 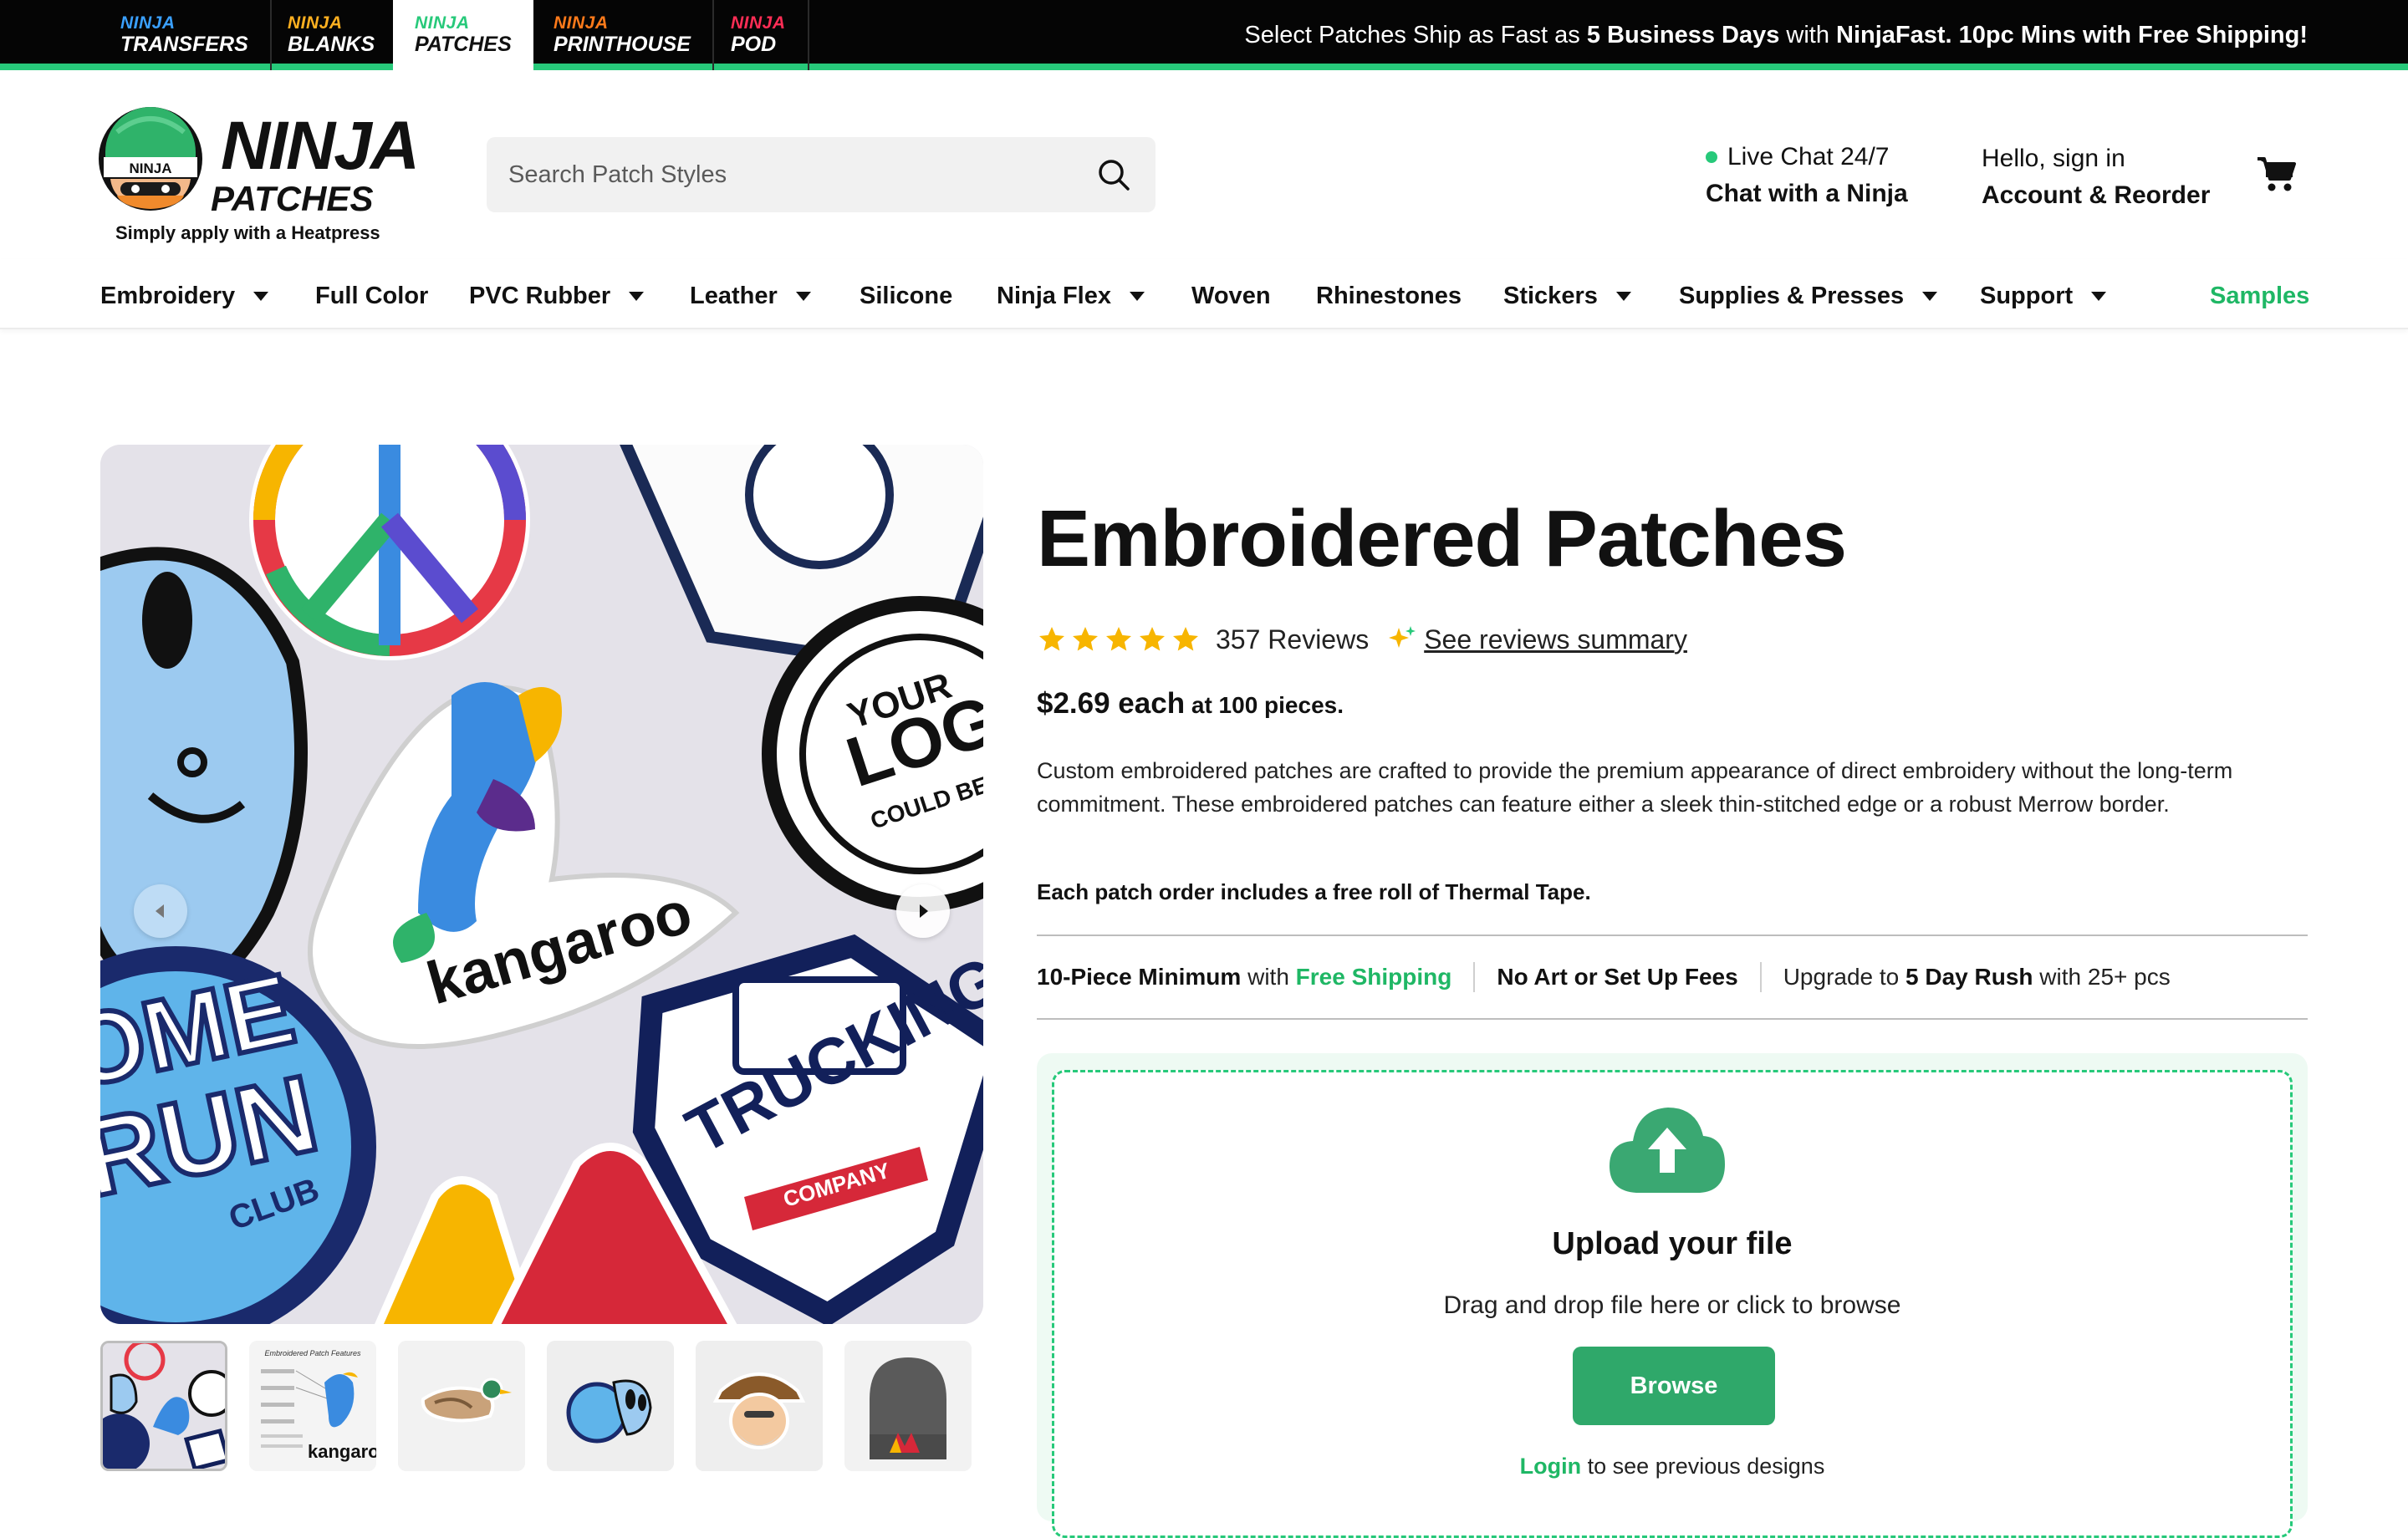 I want to click on price: $2.69 each at 100 pieces., so click(x=1190, y=704).